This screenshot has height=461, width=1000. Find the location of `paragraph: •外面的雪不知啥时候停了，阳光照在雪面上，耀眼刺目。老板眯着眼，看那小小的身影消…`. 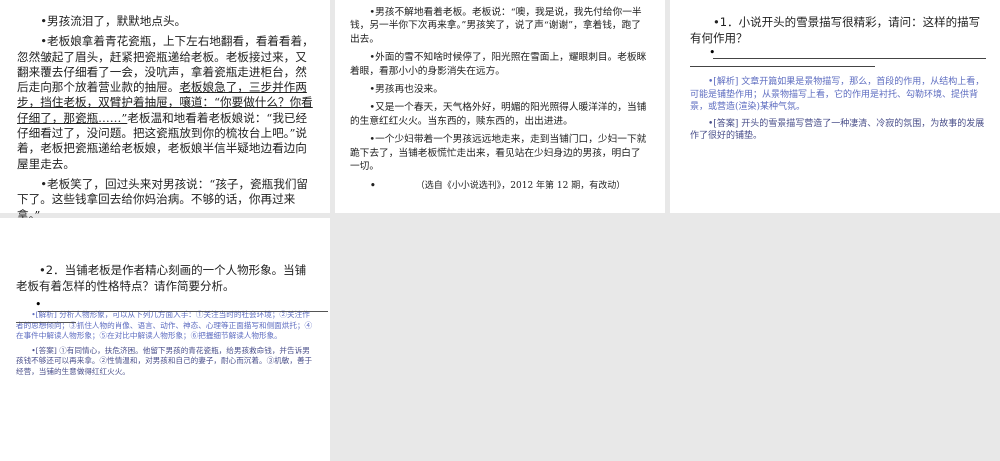

paragraph: •外面的雪不知啥时候停了，阳光照在雪面上，耀眼刺目。老板眯着眼，看那小小的身影消… is located at coordinates (498, 64).